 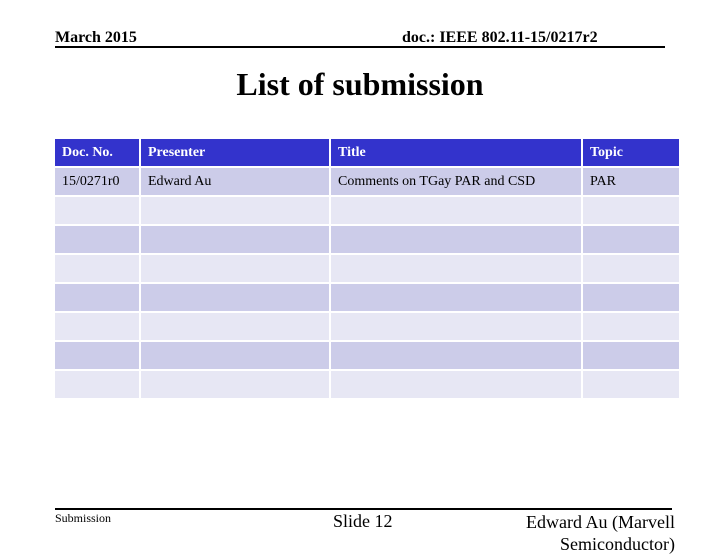 What do you see at coordinates (363, 509) in the screenshot?
I see `footer-divider` at bounding box center [363, 509].